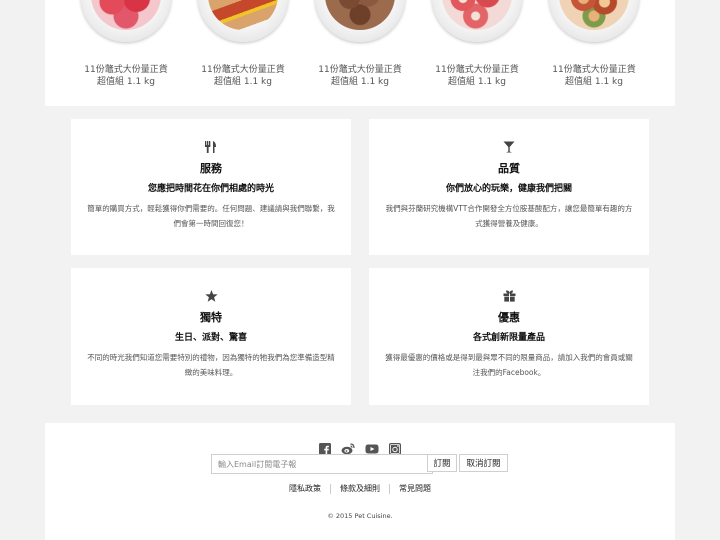 The width and height of the screenshot is (720, 540). Describe the element at coordinates (211, 296) in the screenshot. I see `star-icon` at that location.